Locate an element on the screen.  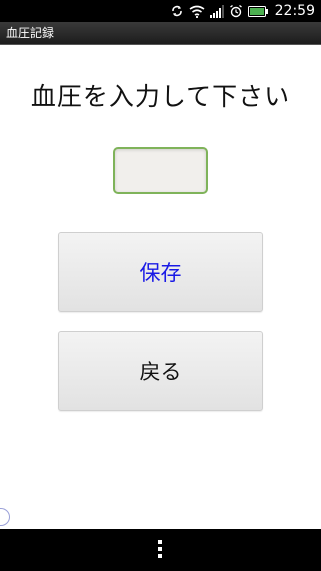
nav-bar is located at coordinates (160, 550).